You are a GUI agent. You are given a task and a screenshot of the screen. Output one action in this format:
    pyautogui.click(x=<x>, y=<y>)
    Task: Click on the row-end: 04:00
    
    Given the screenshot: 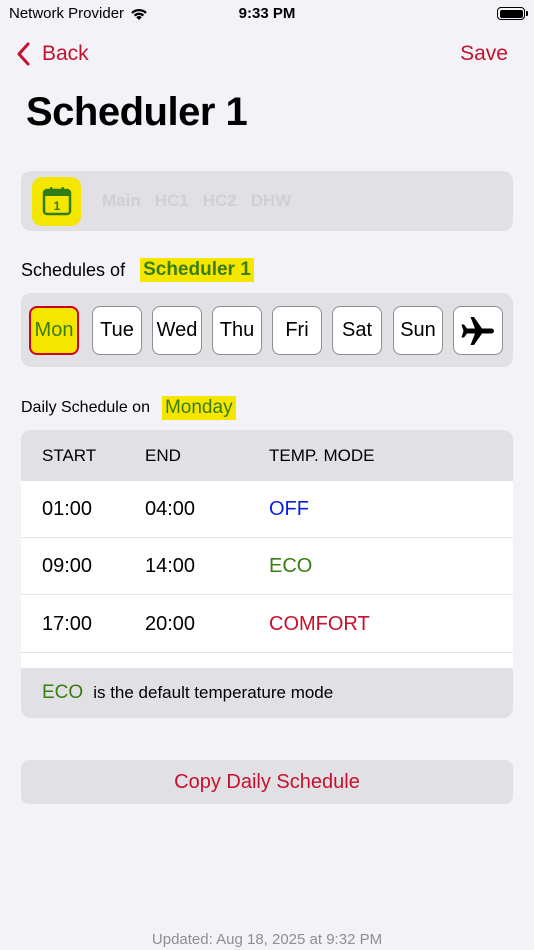 What is the action you would take?
    pyautogui.click(x=170, y=509)
    